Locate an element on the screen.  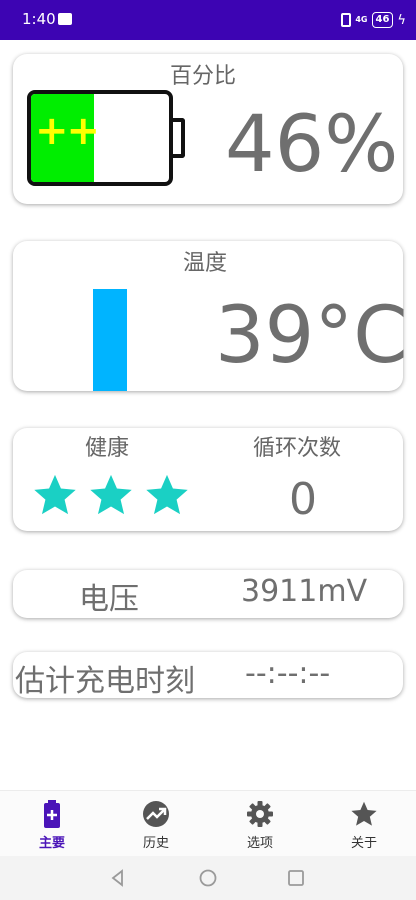
bottom-navigation: 主要 历史 选项 关于 is located at coordinates (208, 823).